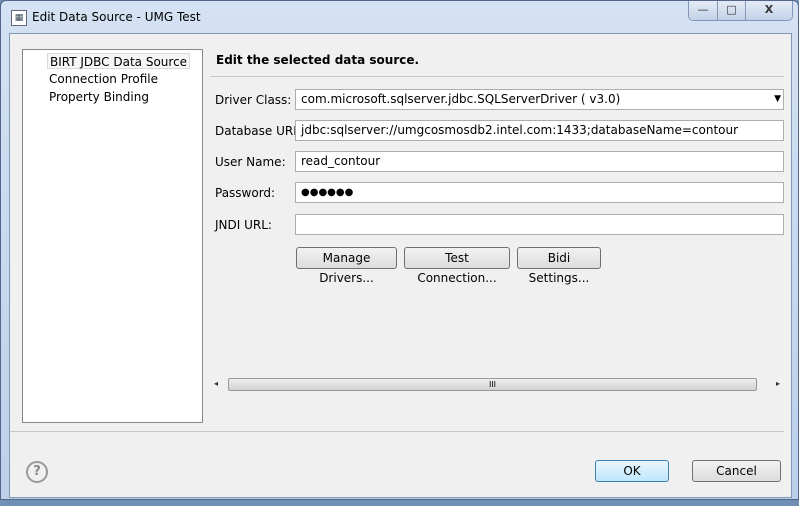 The width and height of the screenshot is (799, 506). What do you see at coordinates (19, 18) in the screenshot?
I see `app-icon: ▦` at bounding box center [19, 18].